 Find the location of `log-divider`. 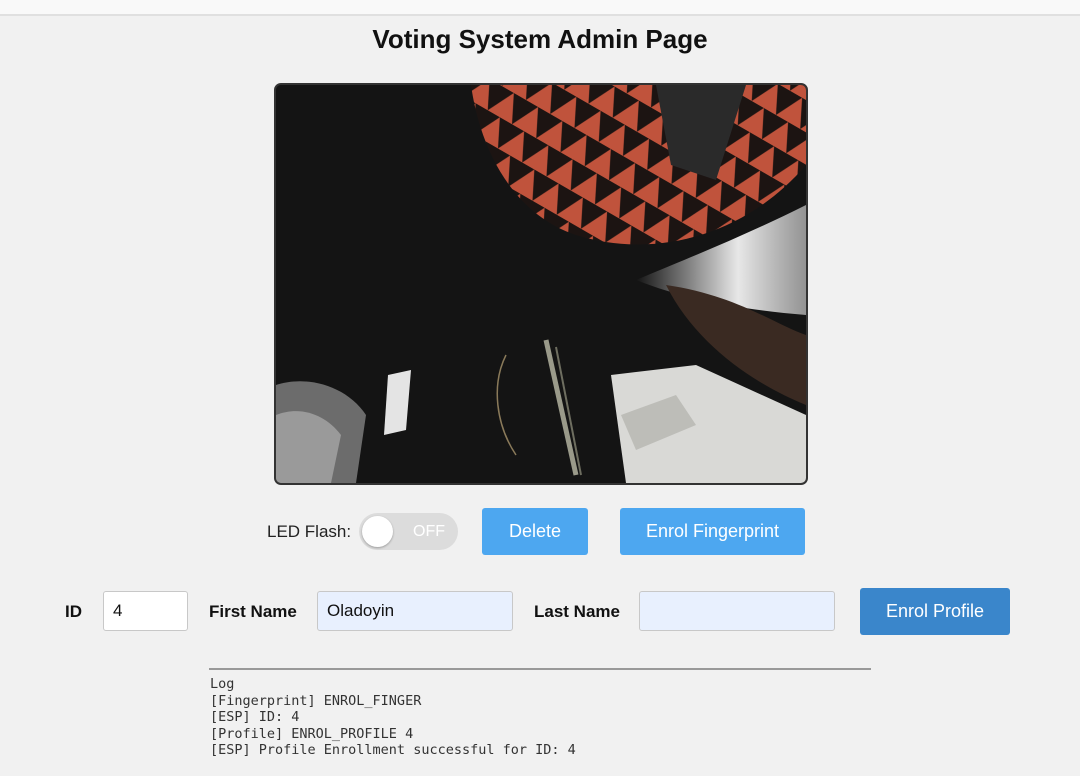

log-divider is located at coordinates (540, 669).